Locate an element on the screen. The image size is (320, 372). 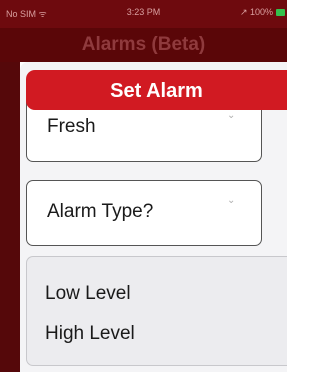
nav-bar: Alarms (Beta) is located at coordinates (143, 45).